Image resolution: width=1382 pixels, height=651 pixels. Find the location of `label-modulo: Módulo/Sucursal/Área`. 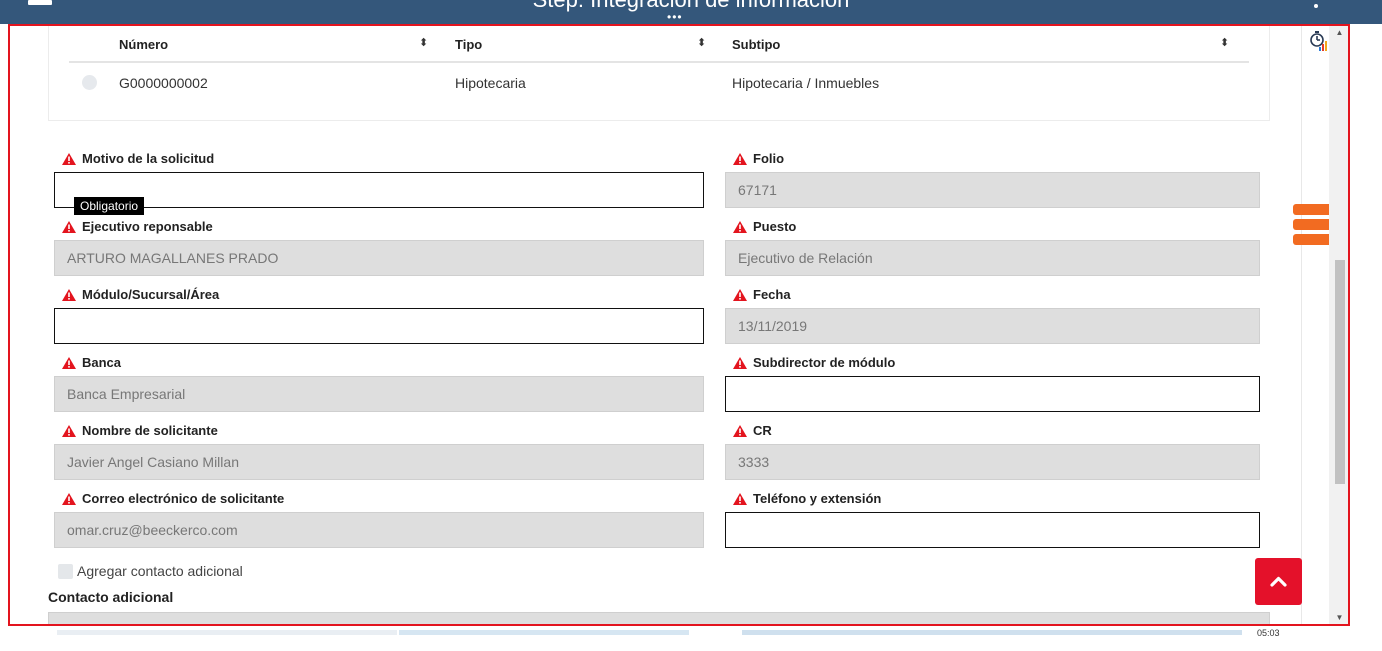

label-modulo: Módulo/Sucursal/Área is located at coordinates (140, 294).